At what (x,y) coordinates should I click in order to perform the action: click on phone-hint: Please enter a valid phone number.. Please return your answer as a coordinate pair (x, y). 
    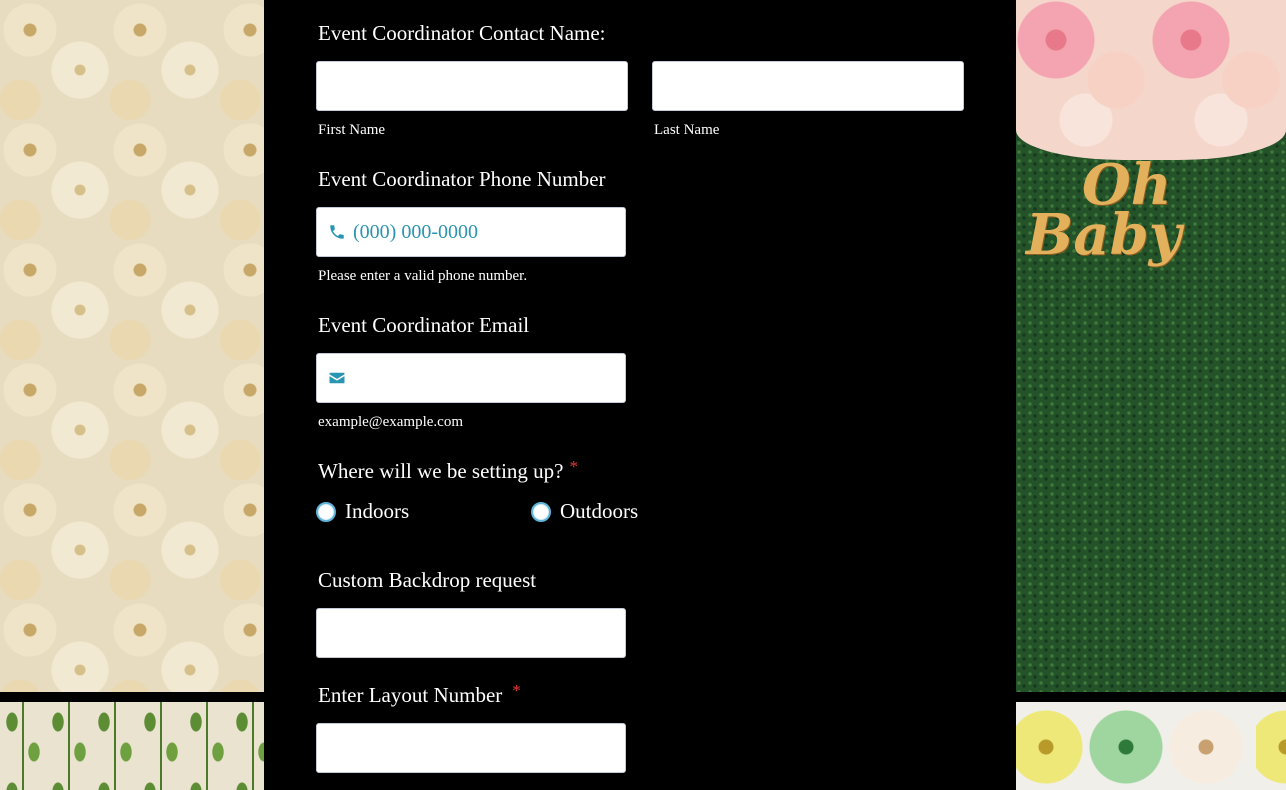
    Looking at the image, I should click on (423, 276).